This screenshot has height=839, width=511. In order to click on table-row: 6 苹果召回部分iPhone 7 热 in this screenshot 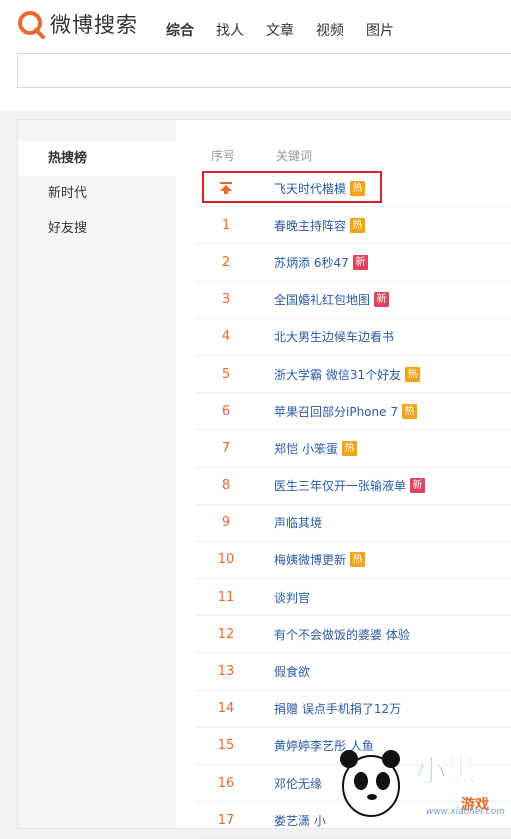, I will do `click(353, 411)`.